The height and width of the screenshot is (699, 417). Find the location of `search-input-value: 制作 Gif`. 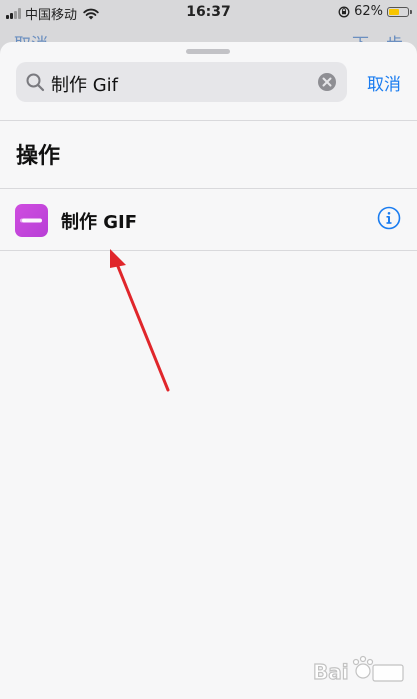

search-input-value: 制作 Gif is located at coordinates (84, 84).